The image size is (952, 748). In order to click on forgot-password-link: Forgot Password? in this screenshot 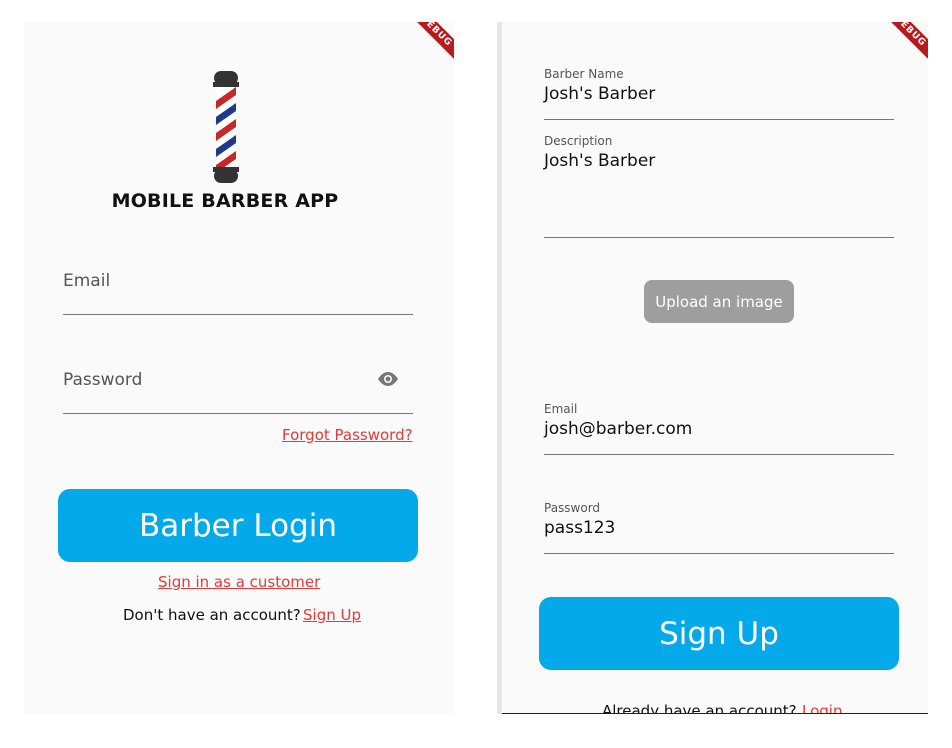, I will do `click(347, 435)`.